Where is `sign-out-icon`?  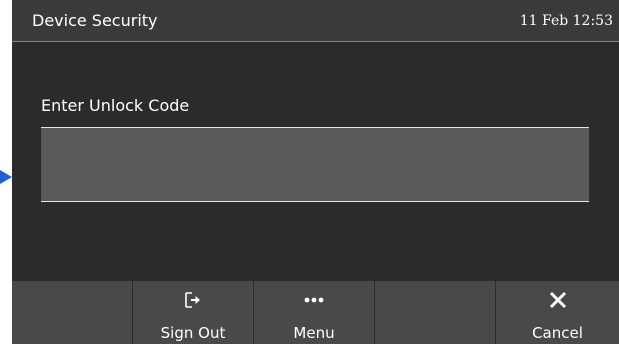 sign-out-icon is located at coordinates (193, 300).